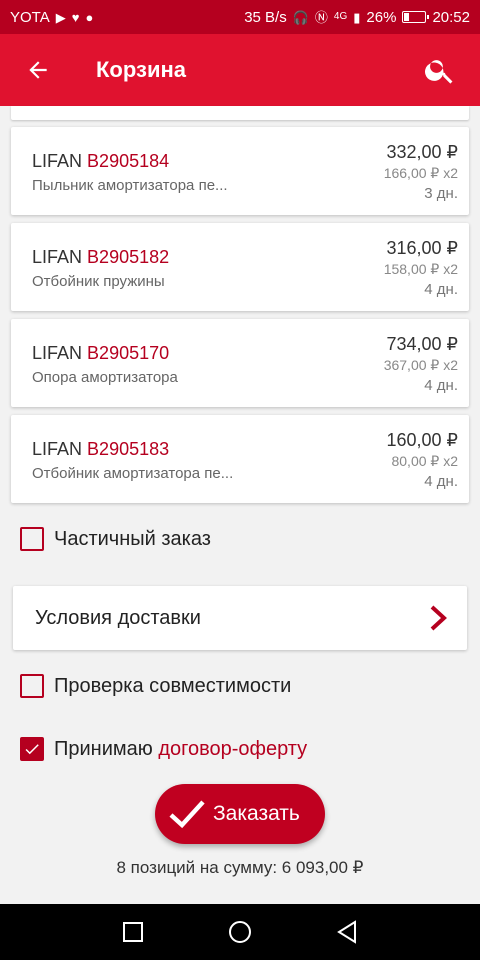 This screenshot has height=960, width=480. What do you see at coordinates (321, 17) in the screenshot?
I see `nfc-icon: Ⓝ` at bounding box center [321, 17].